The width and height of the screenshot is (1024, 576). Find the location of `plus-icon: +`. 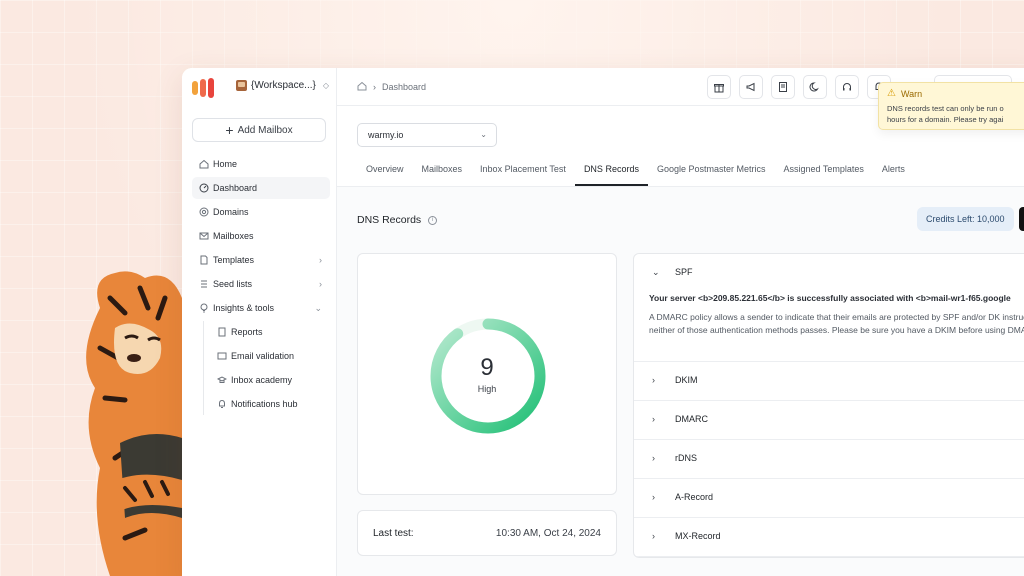

plus-icon: + is located at coordinates (229, 130).